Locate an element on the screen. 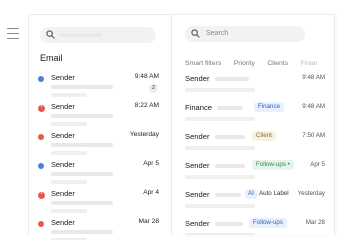  smart-message-row: Sender AI Auto Label Yesterday is located at coordinates (253, 203).